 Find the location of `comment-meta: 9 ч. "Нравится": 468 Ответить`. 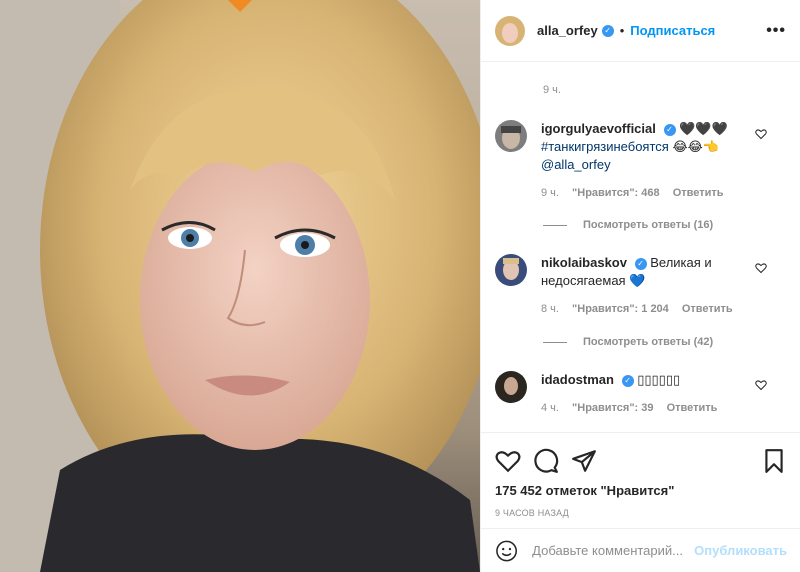

comment-meta: 9 ч. "Нравится": 468 Ответить is located at coordinates (651, 193).